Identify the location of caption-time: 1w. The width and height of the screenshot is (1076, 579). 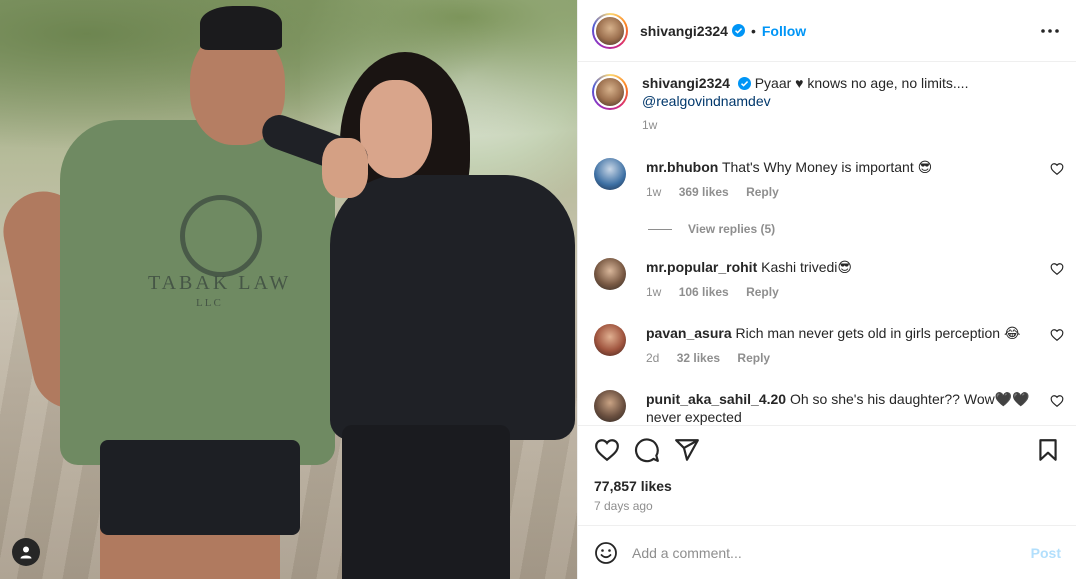
(650, 125).